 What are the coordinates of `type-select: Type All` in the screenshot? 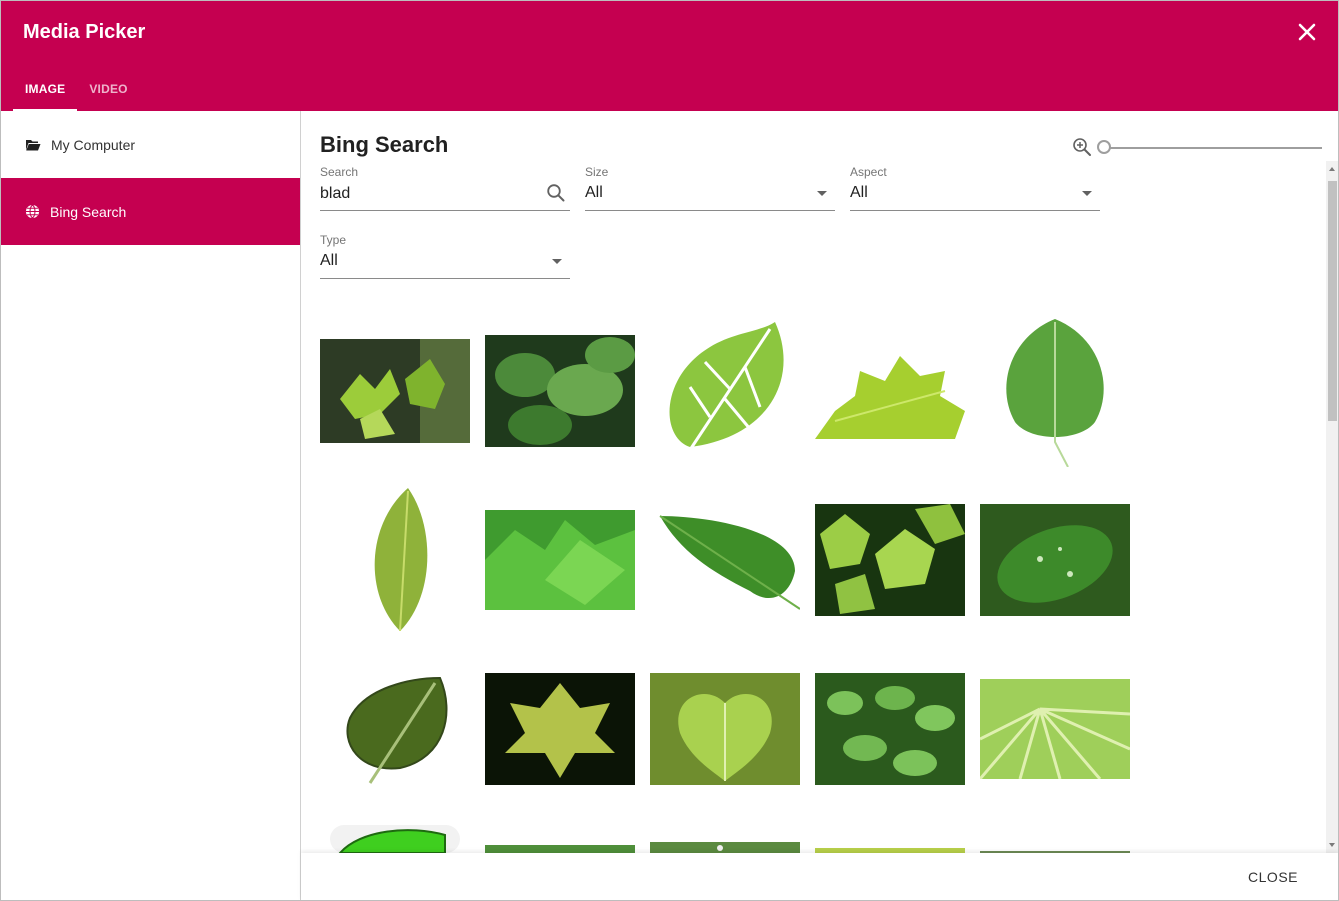 It's located at (445, 256).